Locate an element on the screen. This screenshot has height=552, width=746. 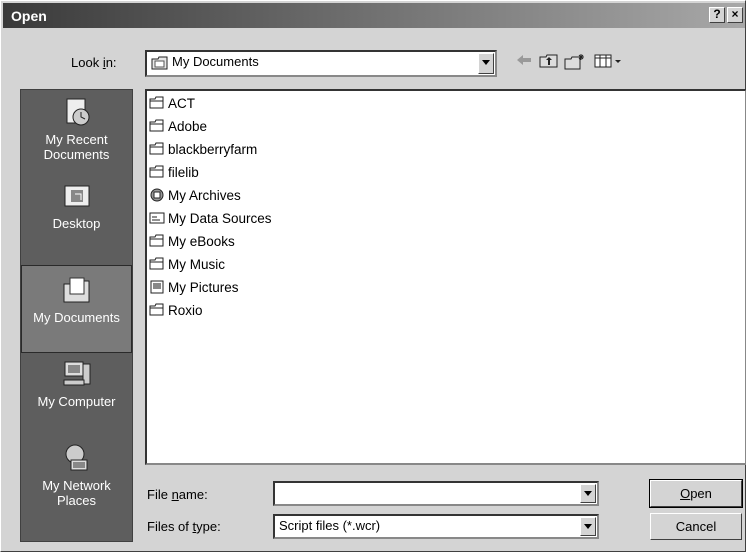
title-bar: Open ? × is located at coordinates (374, 15).